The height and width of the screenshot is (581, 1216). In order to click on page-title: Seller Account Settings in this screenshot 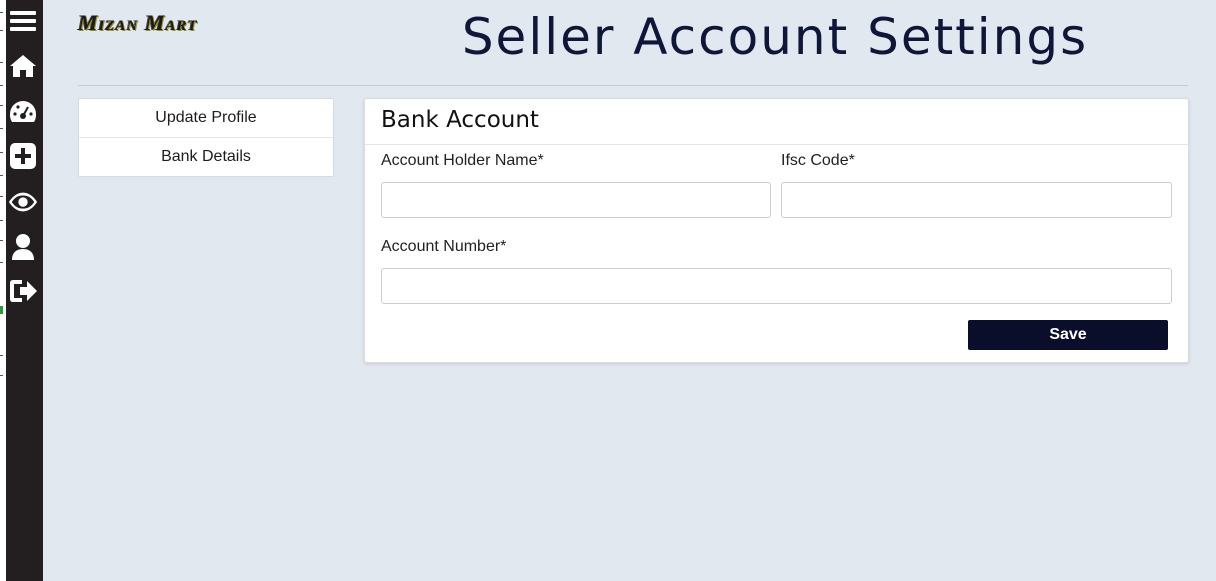, I will do `click(775, 37)`.